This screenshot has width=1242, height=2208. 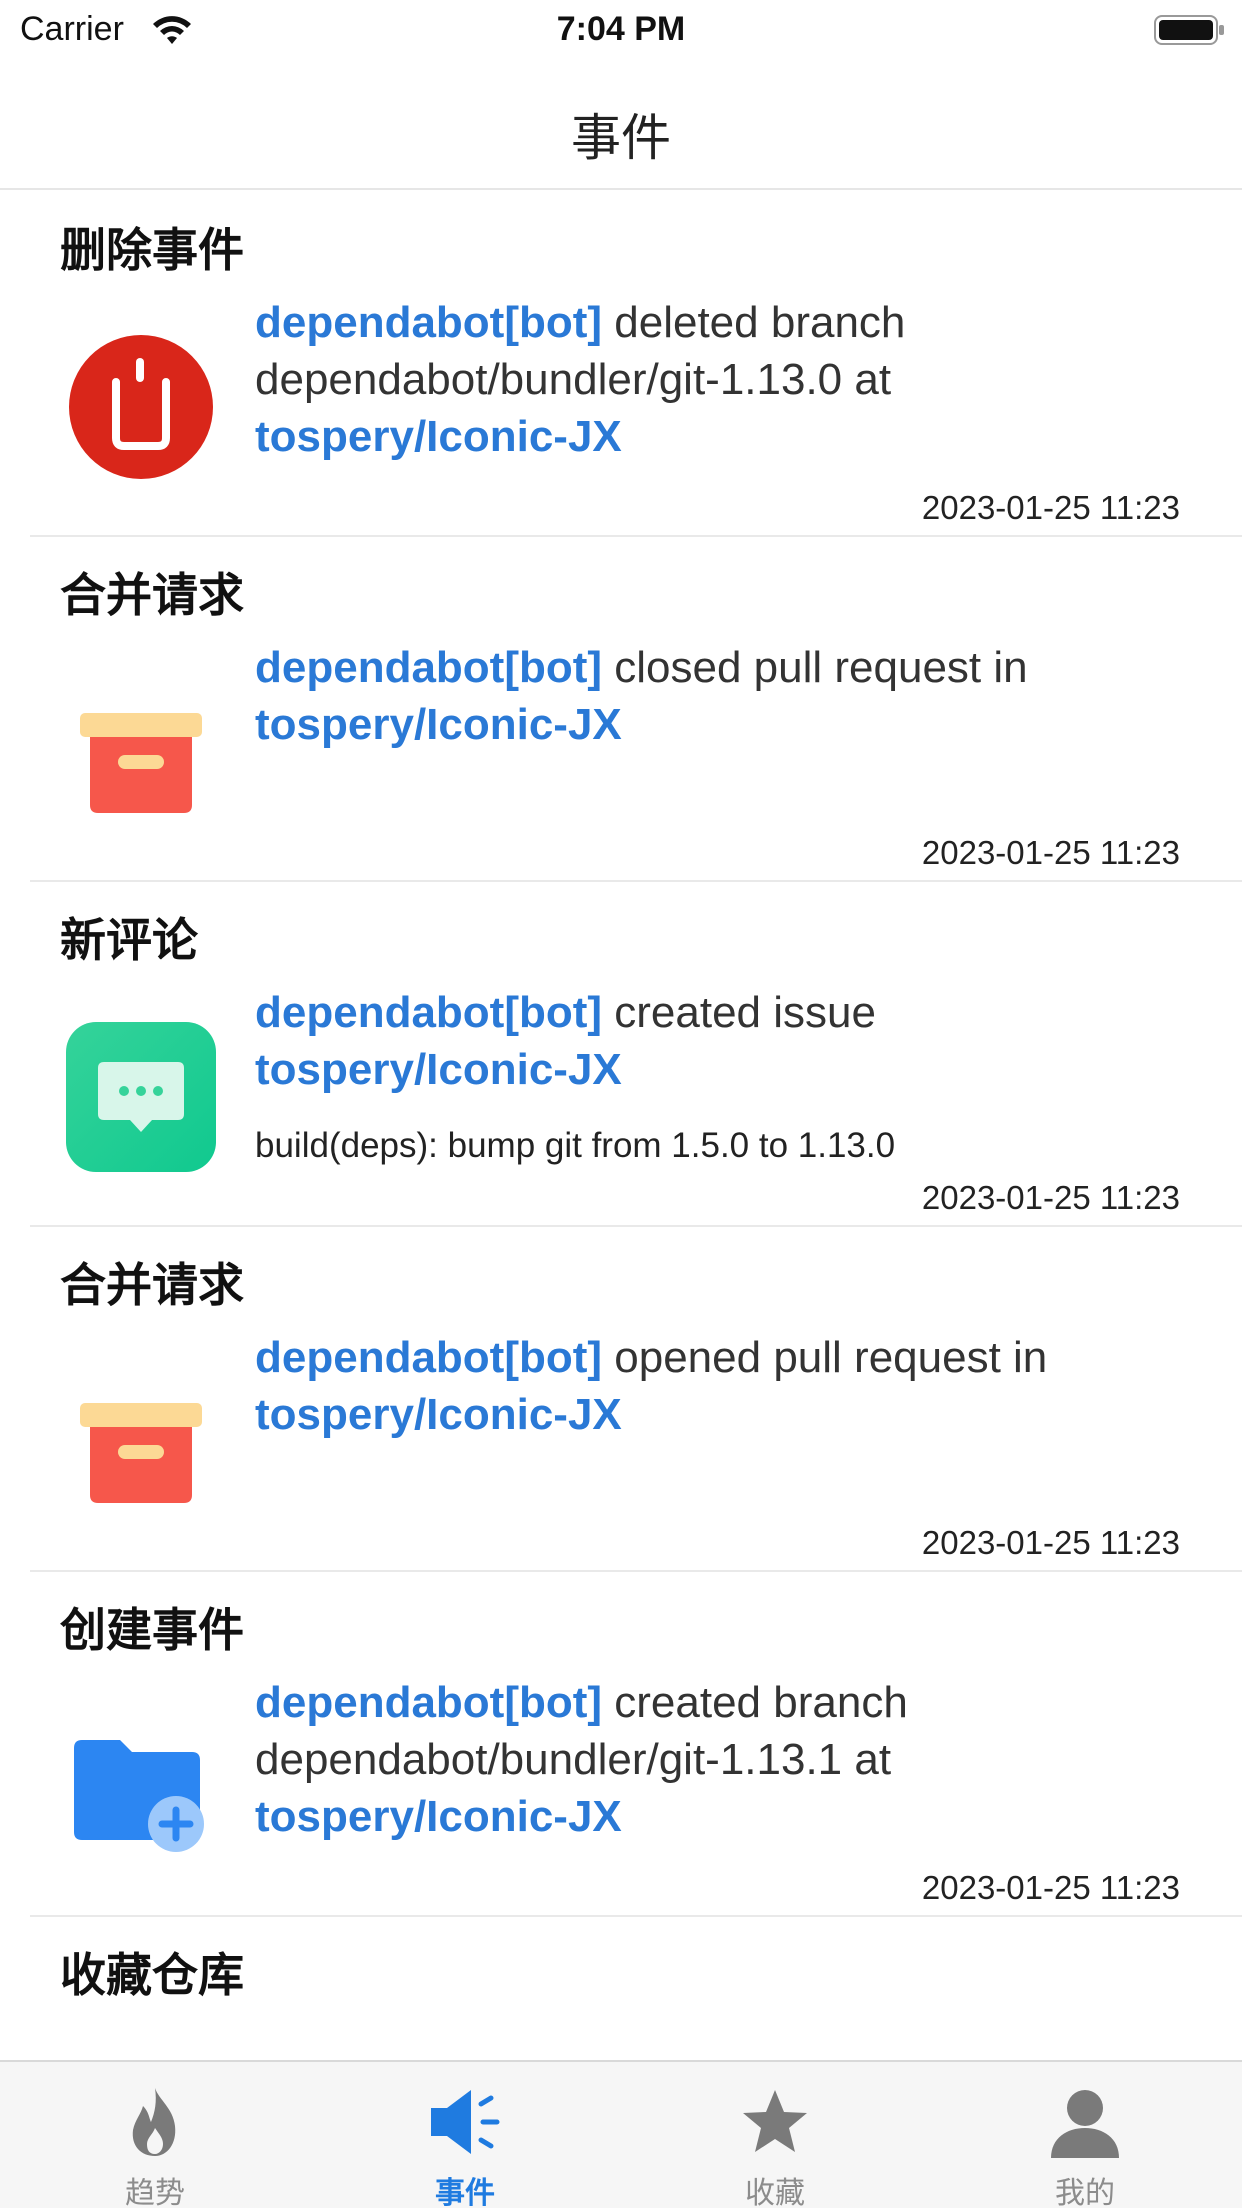 What do you see at coordinates (1085, 2124) in the screenshot?
I see `user-icon` at bounding box center [1085, 2124].